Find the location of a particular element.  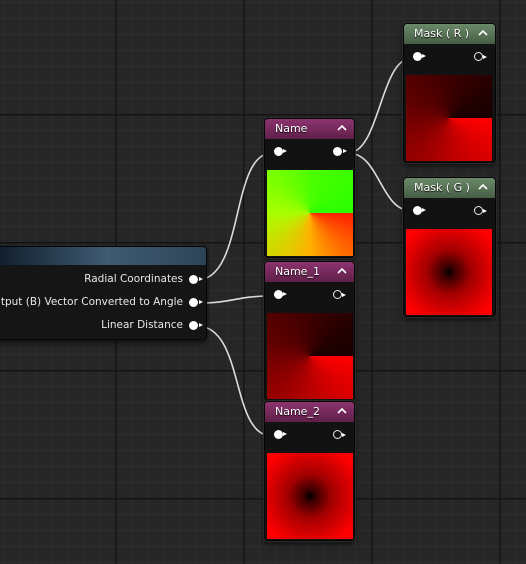

node-name-2-output-pin-icon is located at coordinates (339, 434).